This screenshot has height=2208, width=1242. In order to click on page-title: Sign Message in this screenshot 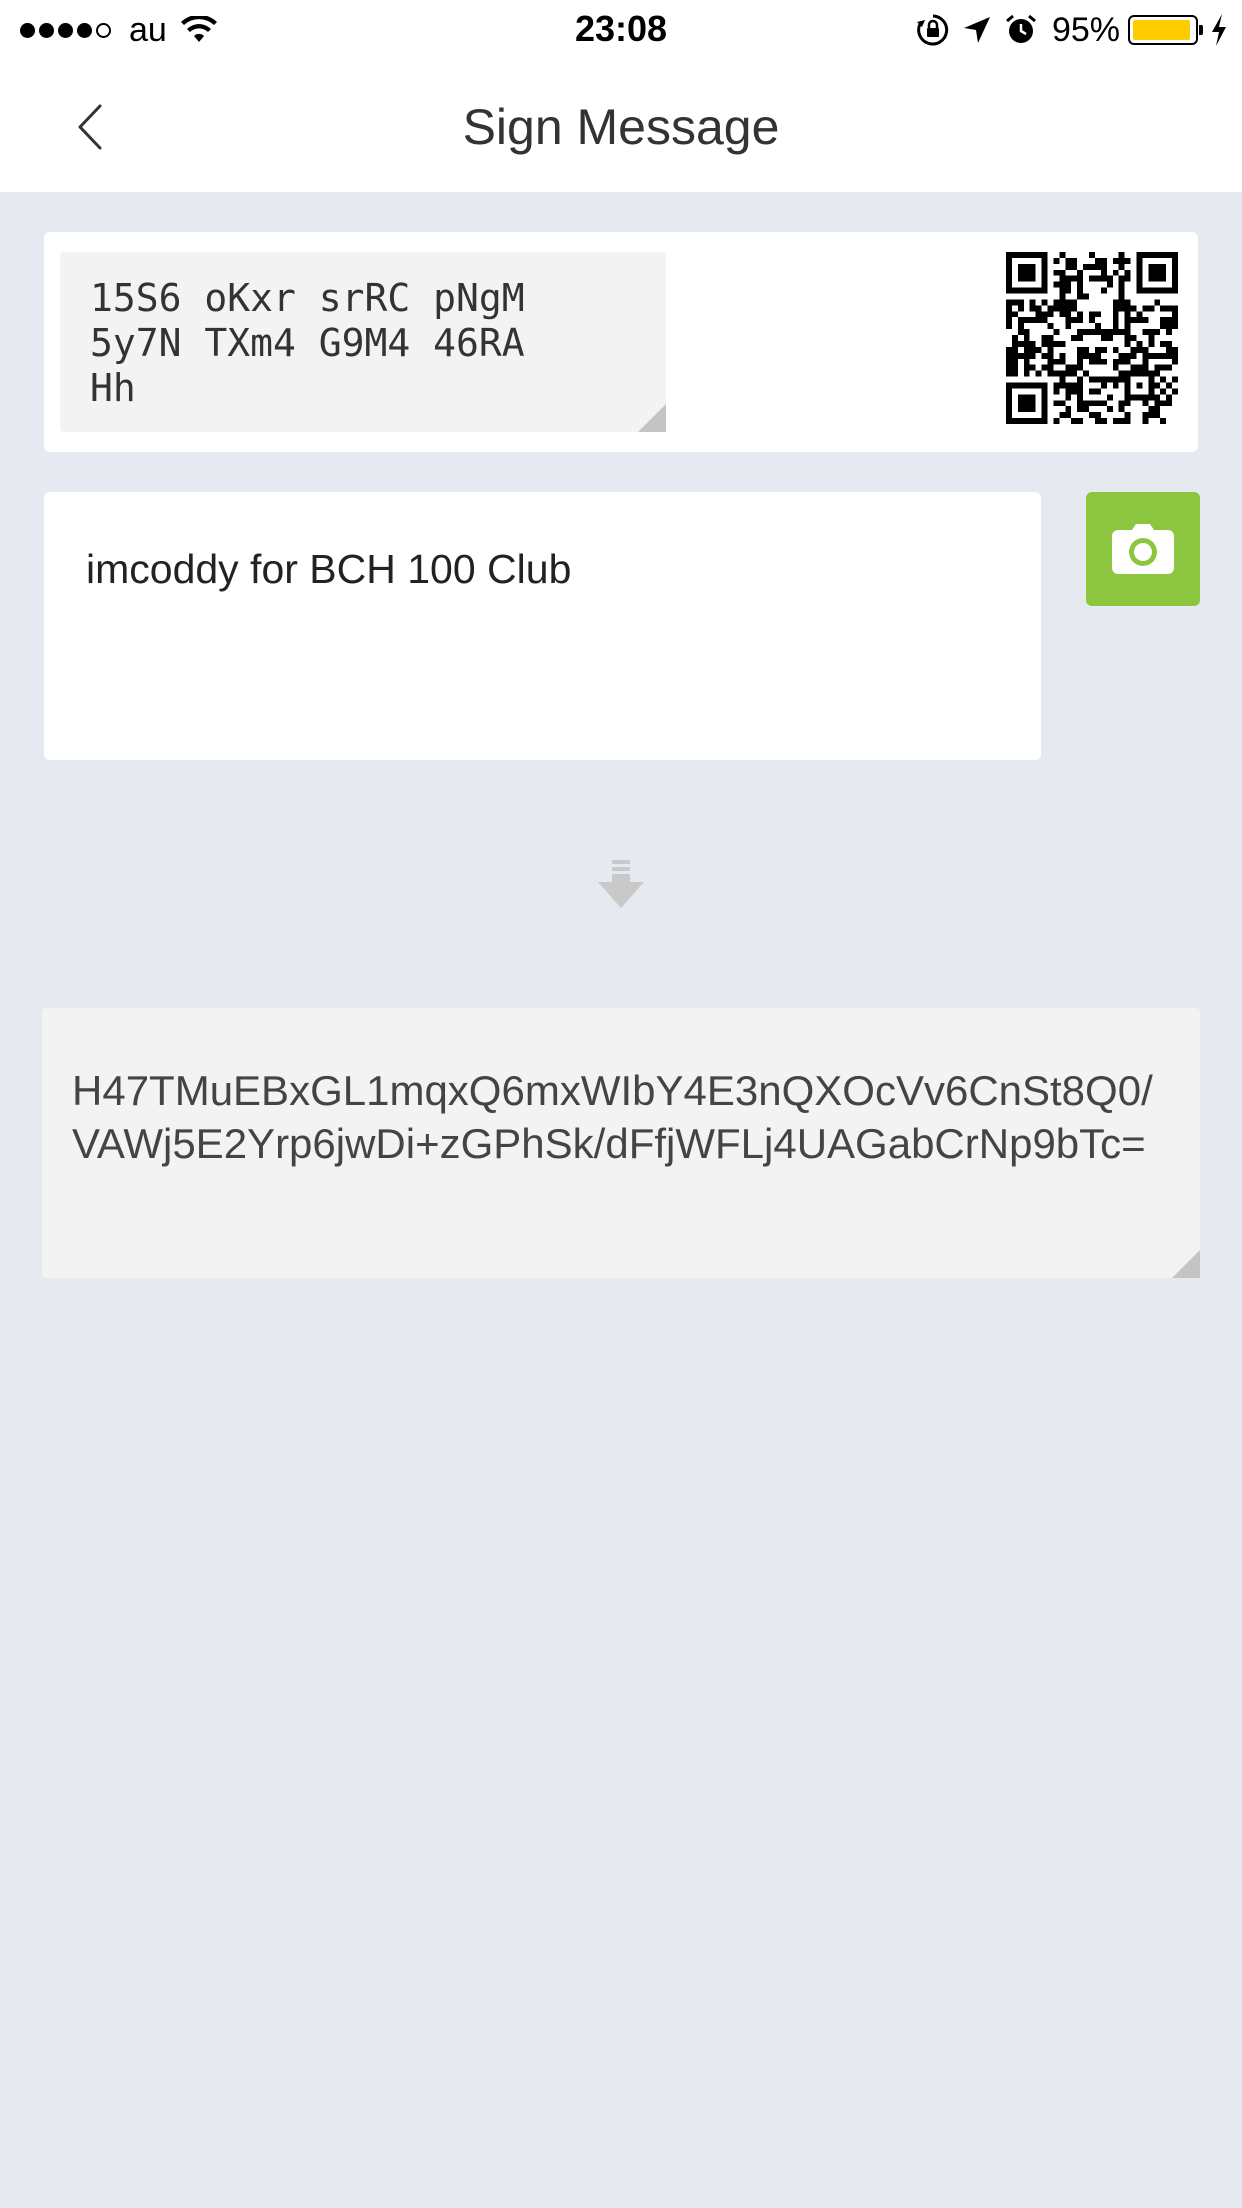, I will do `click(621, 127)`.